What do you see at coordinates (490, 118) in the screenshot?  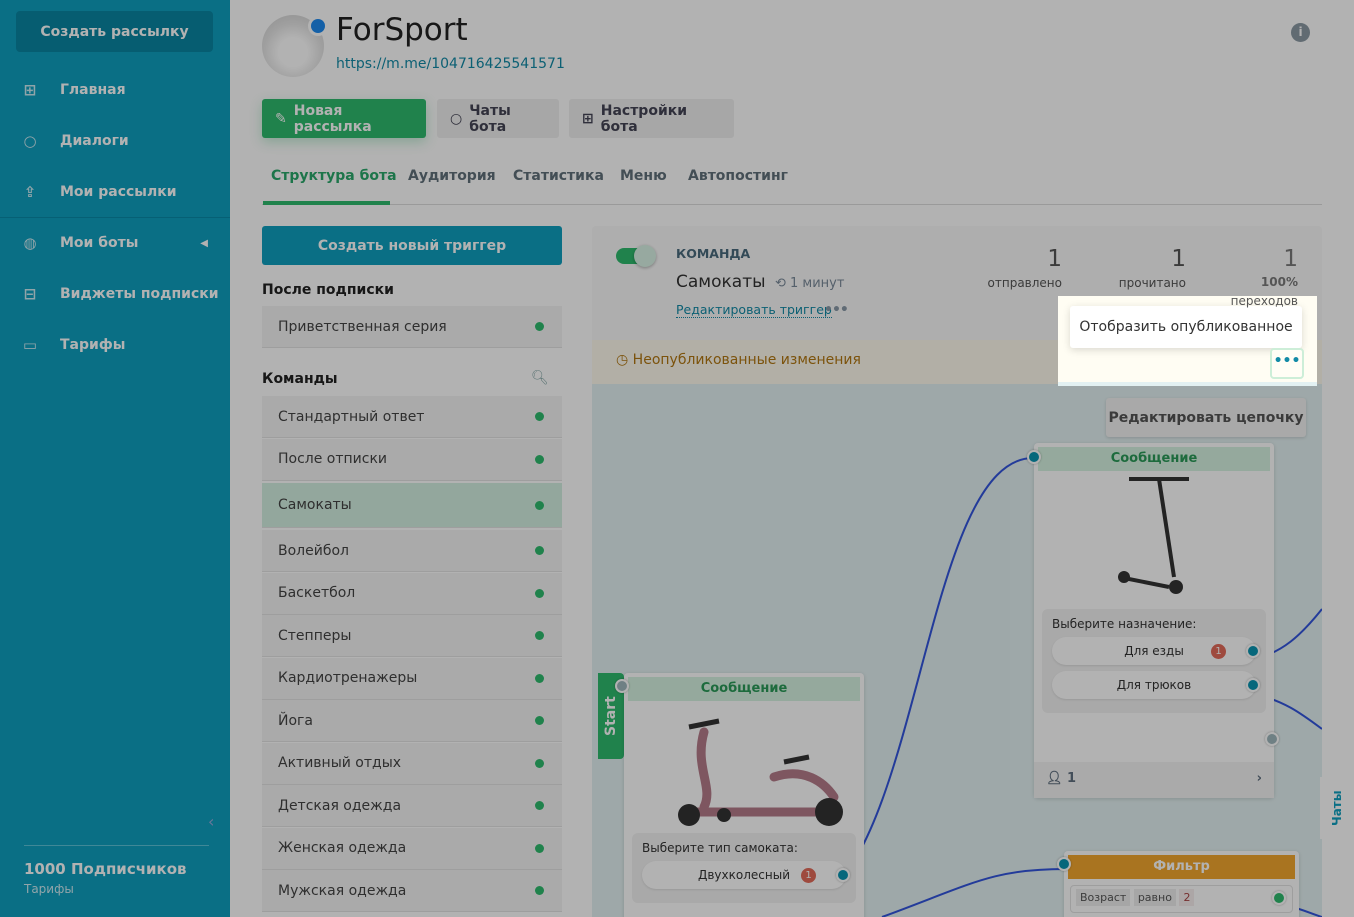 I see `button-label: Чаты бота` at bounding box center [490, 118].